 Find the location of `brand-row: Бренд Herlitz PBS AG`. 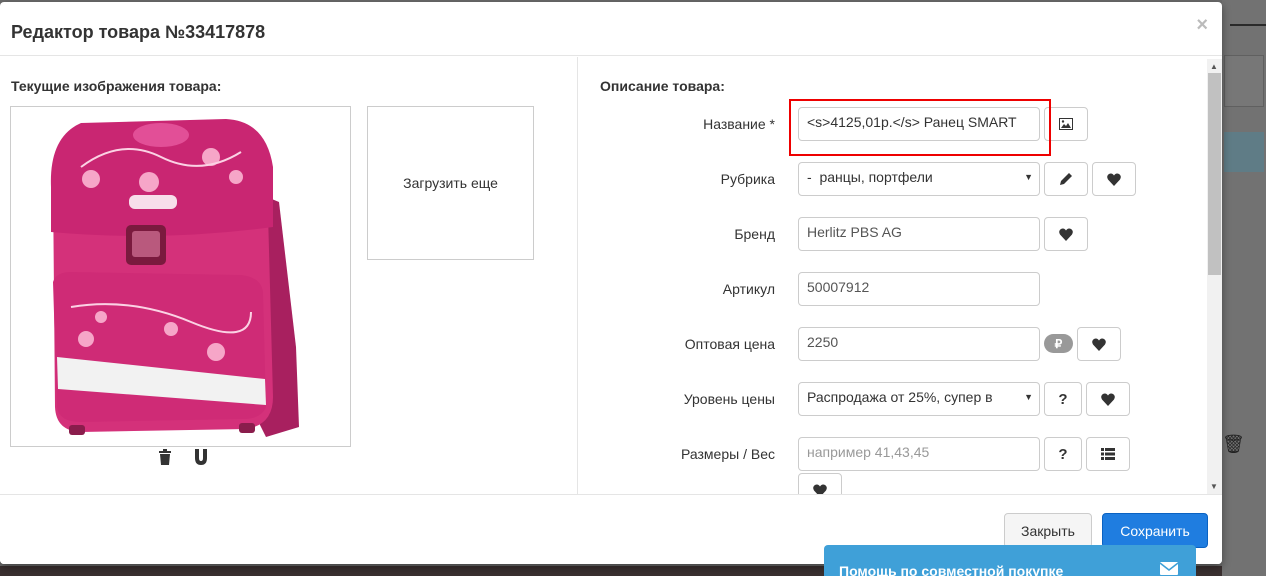

brand-row: Бренд Herlitz PBS AG is located at coordinates (888, 235).